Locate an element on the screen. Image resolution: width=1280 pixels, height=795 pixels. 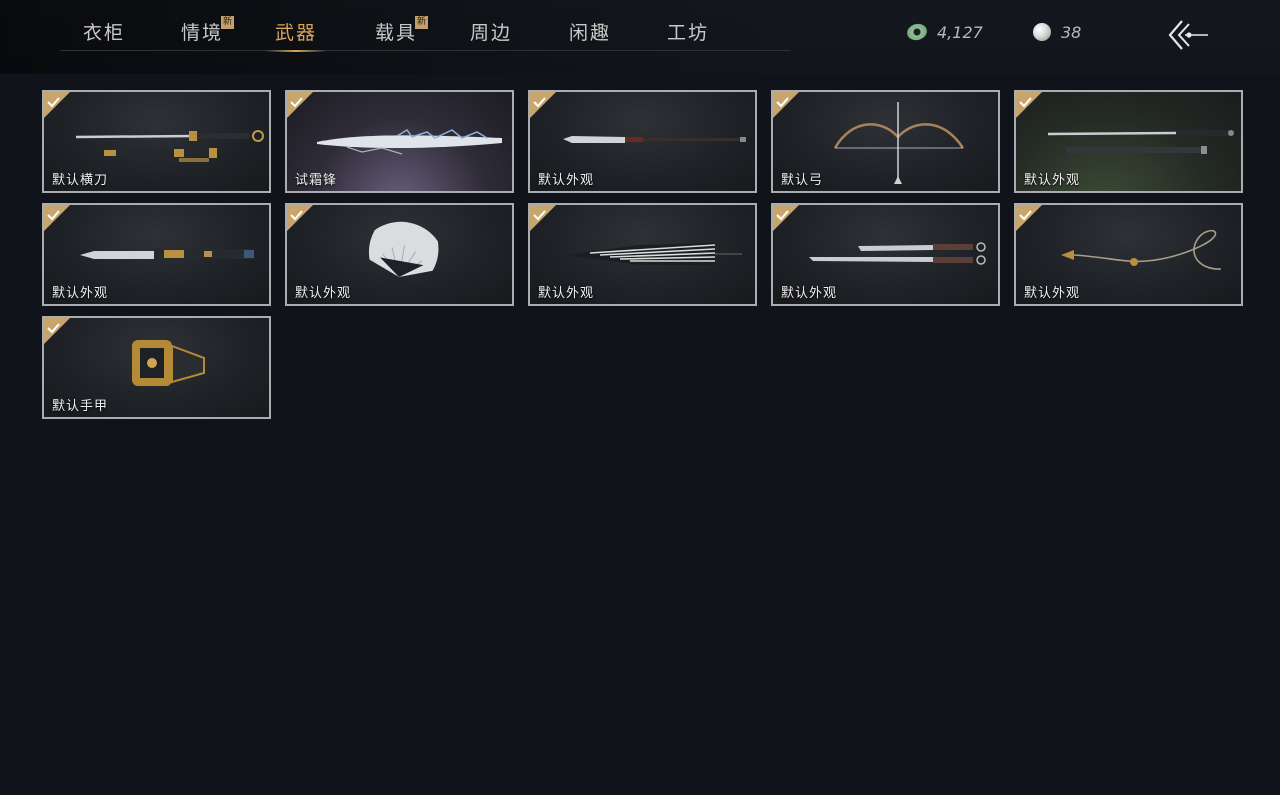
tab-leisure: 闲趣 is located at coordinates (590, 35).